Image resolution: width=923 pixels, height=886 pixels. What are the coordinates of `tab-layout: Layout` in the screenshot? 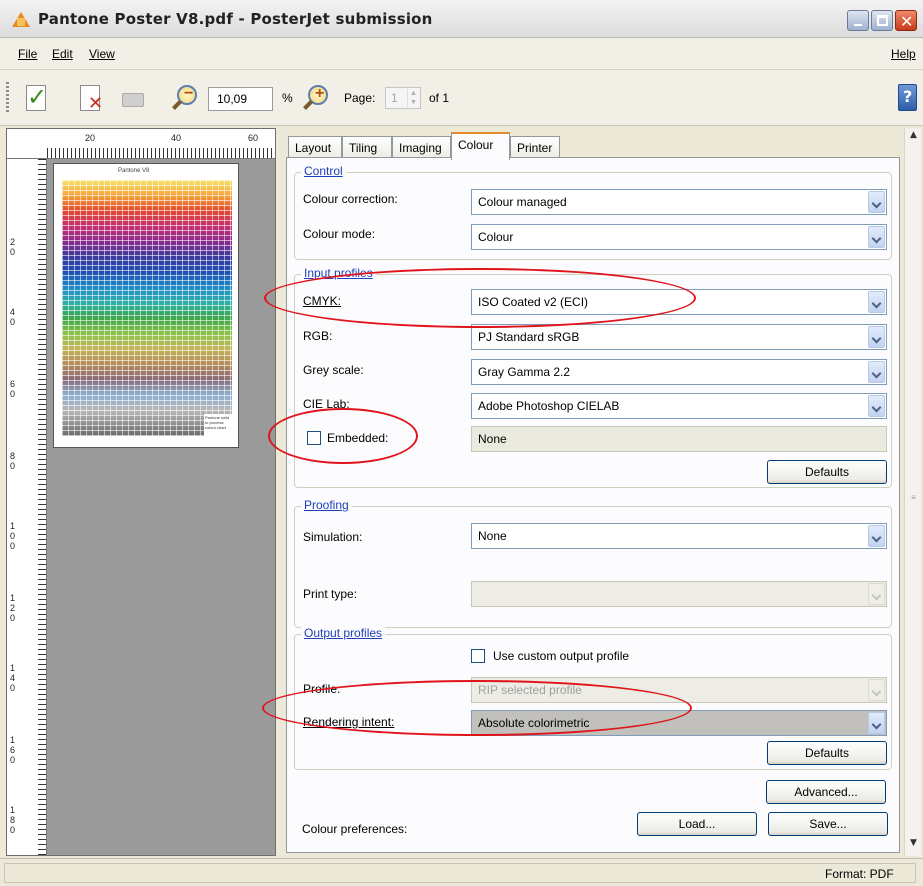 It's located at (315, 147).